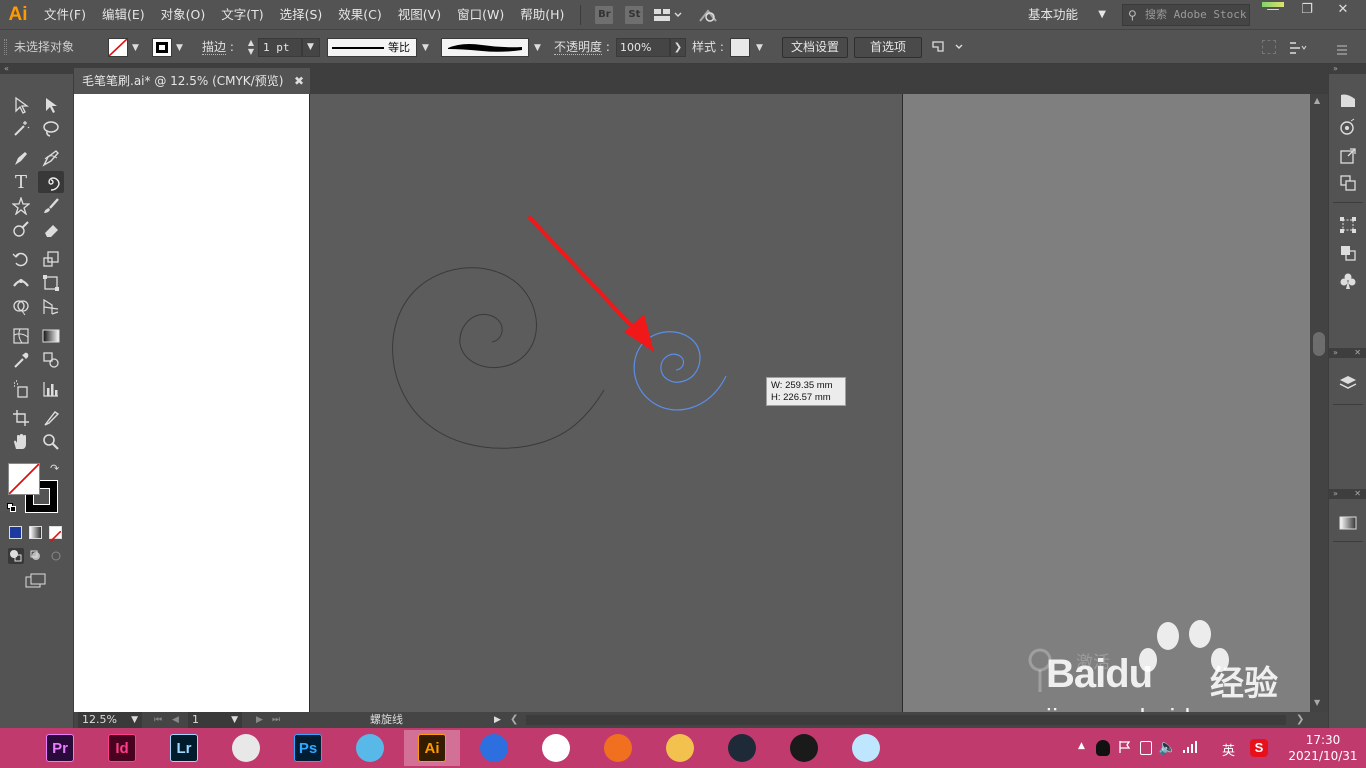 Image resolution: width=1366 pixels, height=768 pixels. I want to click on paintbrush-tool-icon, so click(51, 206).